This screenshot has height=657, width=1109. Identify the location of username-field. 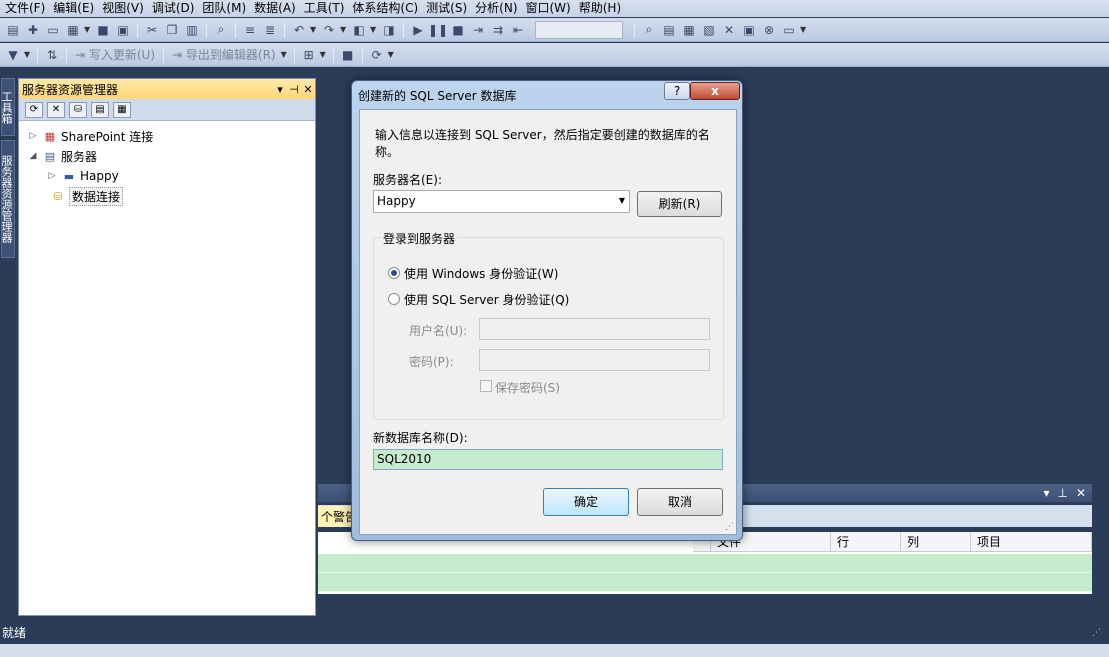
(594, 329).